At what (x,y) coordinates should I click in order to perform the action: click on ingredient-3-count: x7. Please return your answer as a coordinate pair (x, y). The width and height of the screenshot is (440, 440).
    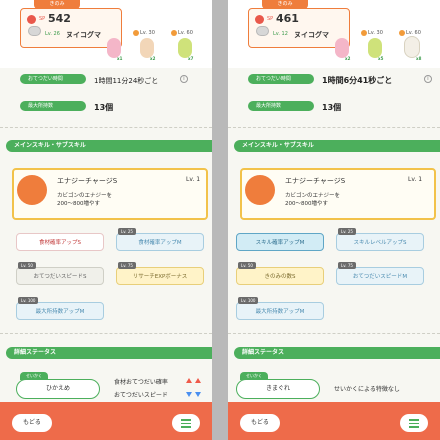
    Looking at the image, I should click on (191, 58).